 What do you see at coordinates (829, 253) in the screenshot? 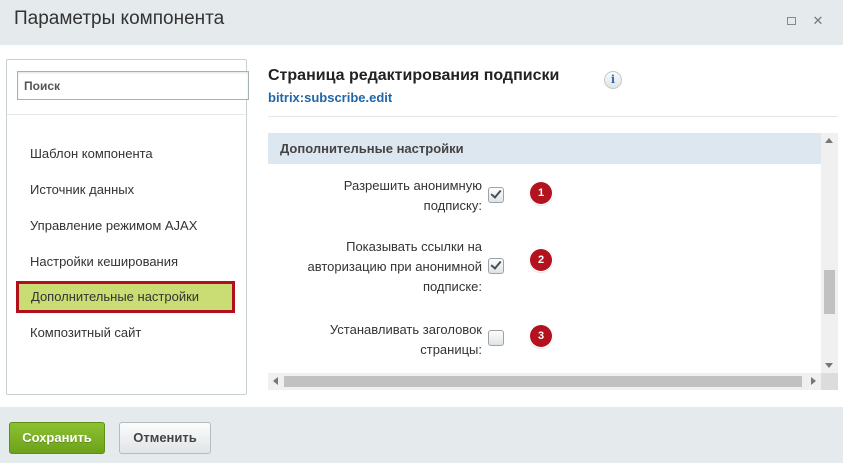
I see `vertical-scrollbar` at bounding box center [829, 253].